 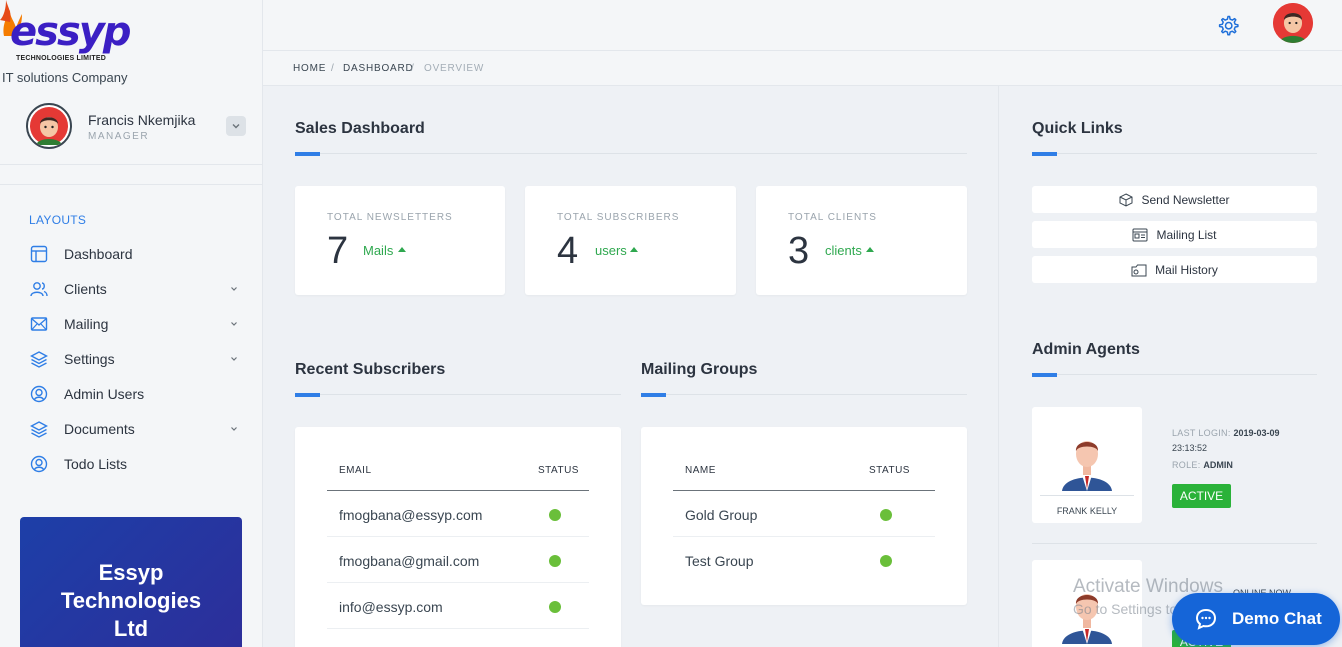 What do you see at coordinates (65, 77) in the screenshot?
I see `tagline: IT solutions Company` at bounding box center [65, 77].